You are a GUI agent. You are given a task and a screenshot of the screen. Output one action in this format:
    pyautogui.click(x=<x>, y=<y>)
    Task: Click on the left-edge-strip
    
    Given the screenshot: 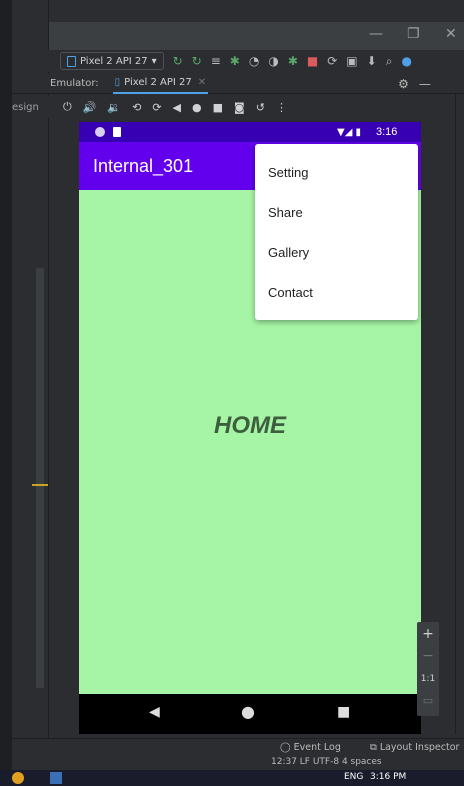 What is the action you would take?
    pyautogui.click(x=6, y=393)
    